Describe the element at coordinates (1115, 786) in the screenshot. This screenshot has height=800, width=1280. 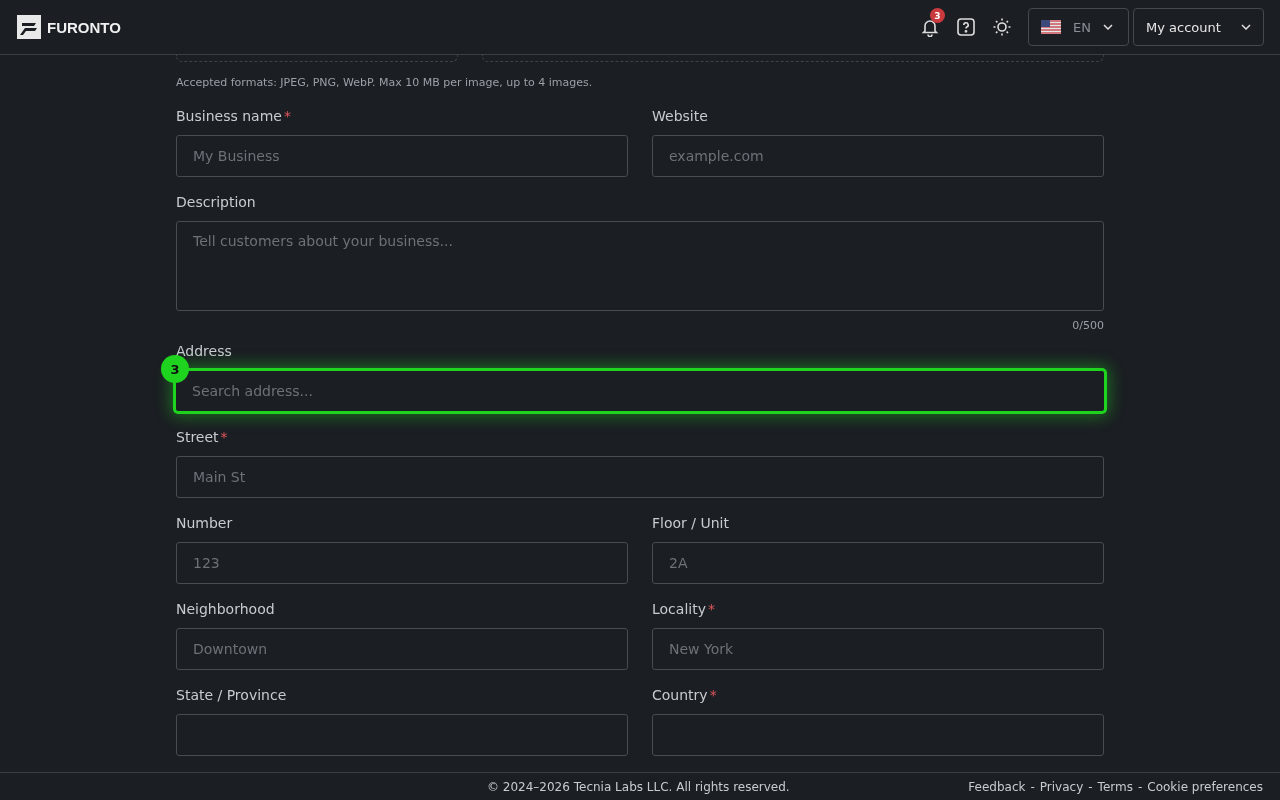
I see `footer-link: Terms` at that location.